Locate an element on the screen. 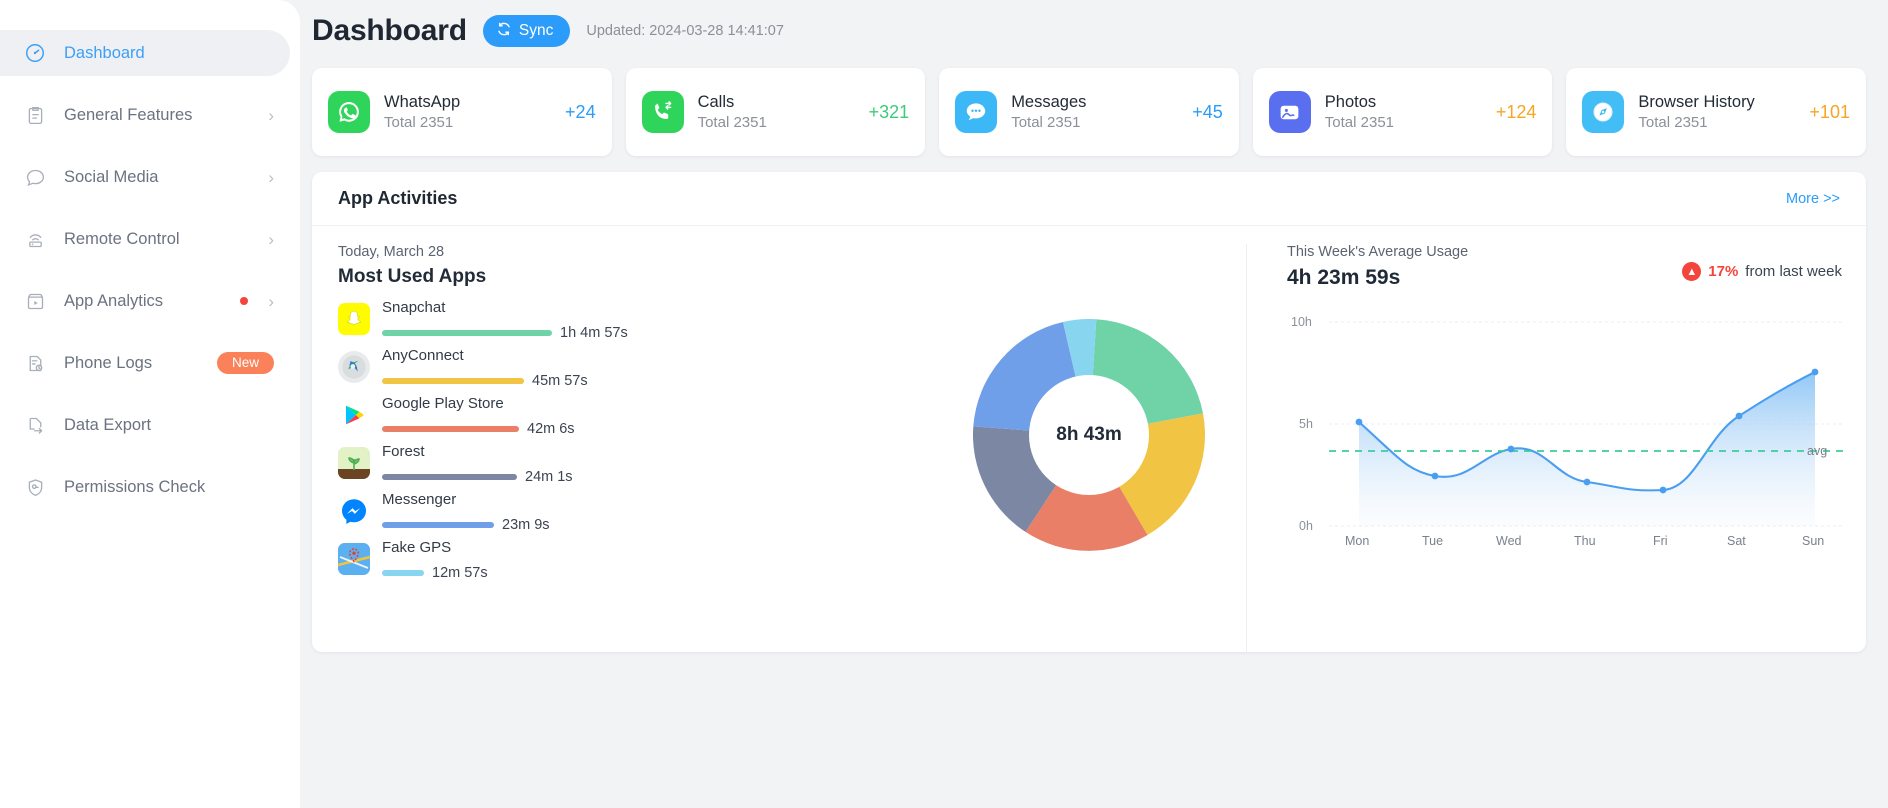 Image resolution: width=1888 pixels, height=808 pixels. app-usage-time: 45m 57s is located at coordinates (560, 380).